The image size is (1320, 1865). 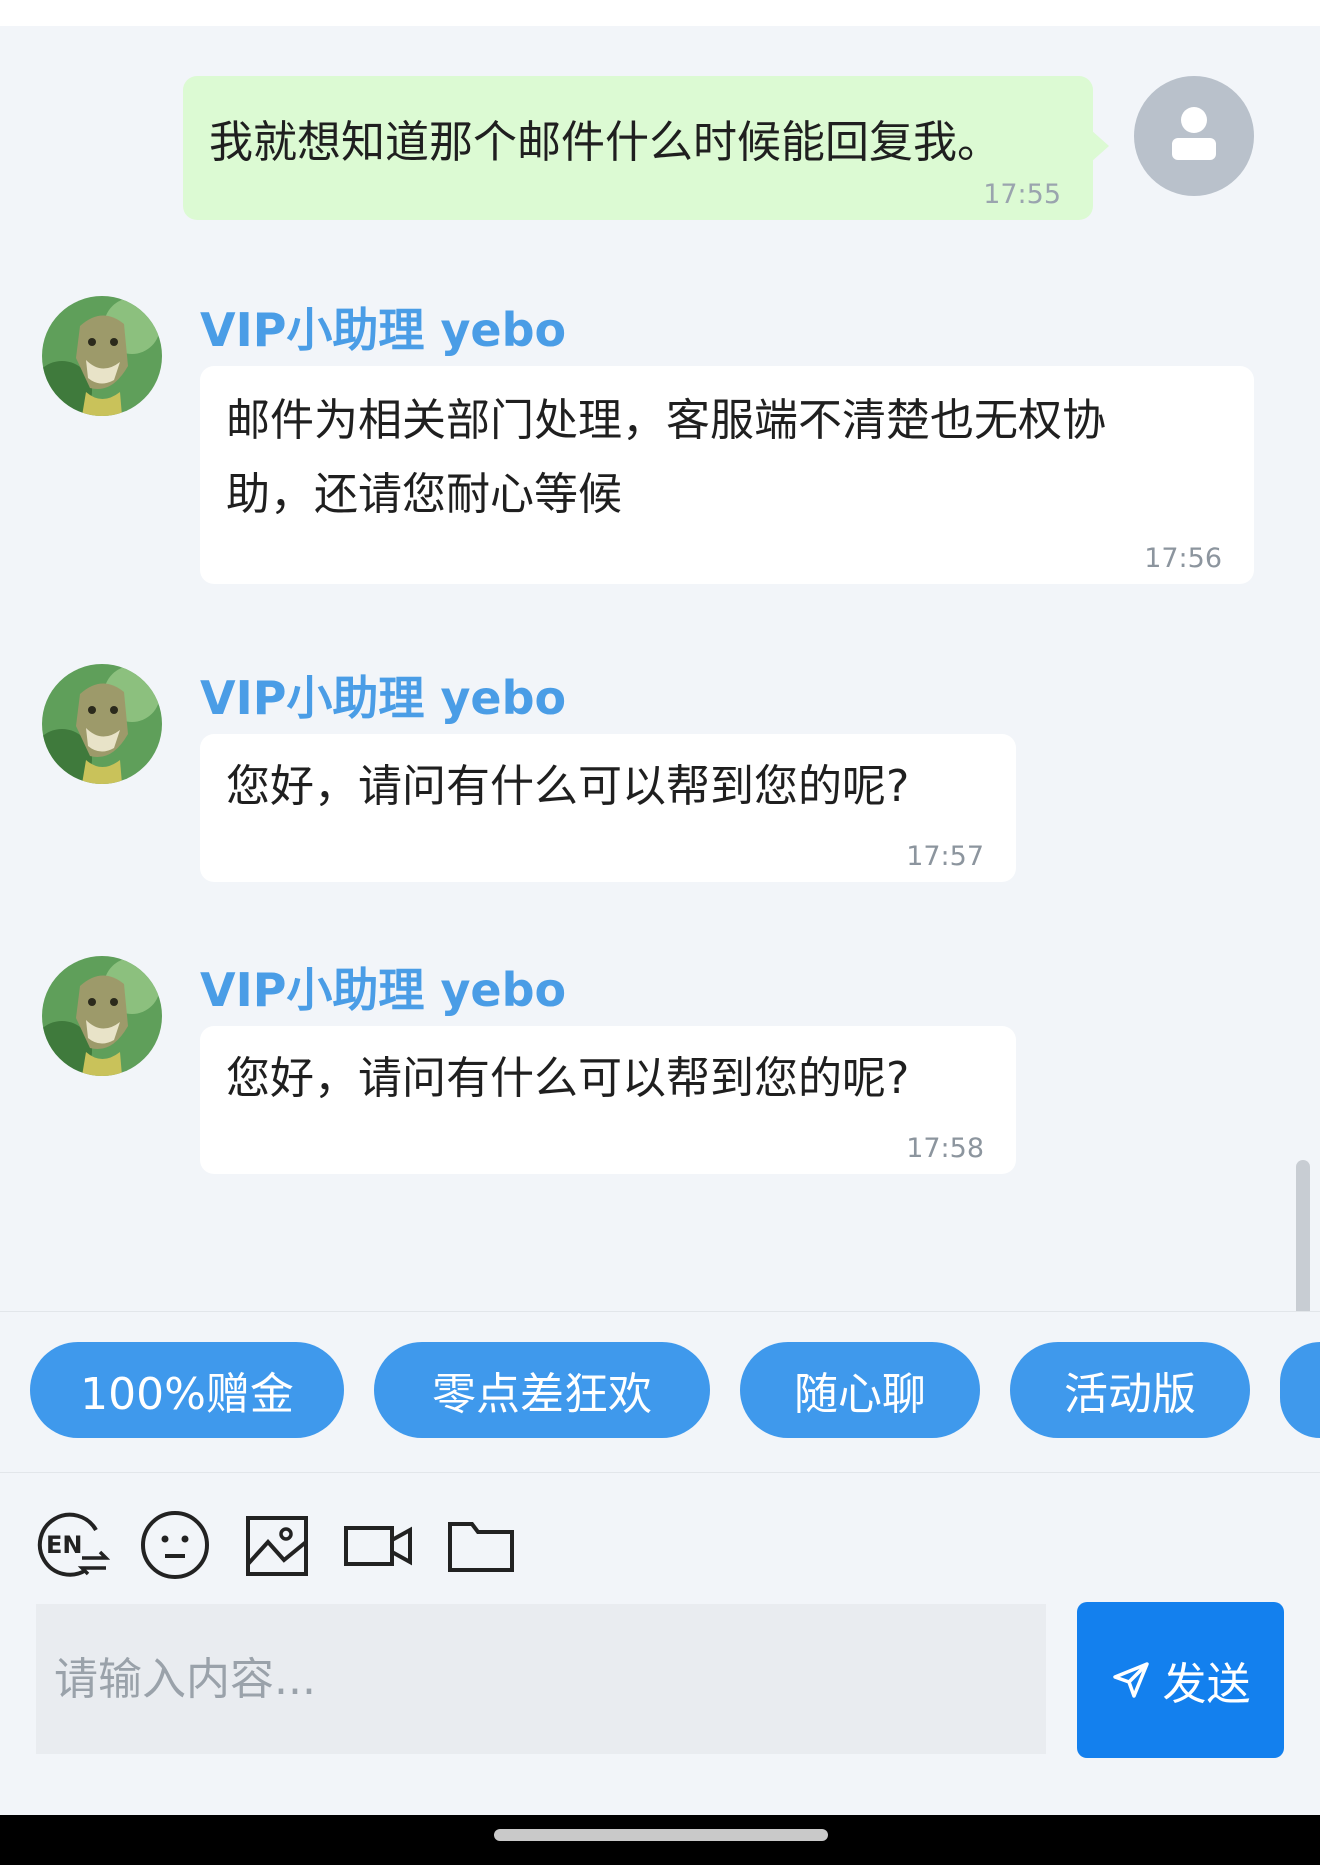 I want to click on home-indicator, so click(x=661, y=1835).